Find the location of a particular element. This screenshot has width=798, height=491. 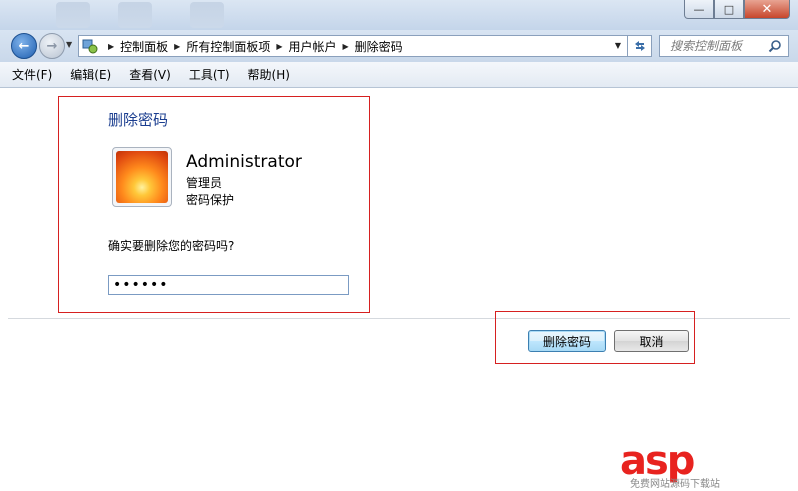

menu-edit: 编辑(E) is located at coordinates (90, 74).